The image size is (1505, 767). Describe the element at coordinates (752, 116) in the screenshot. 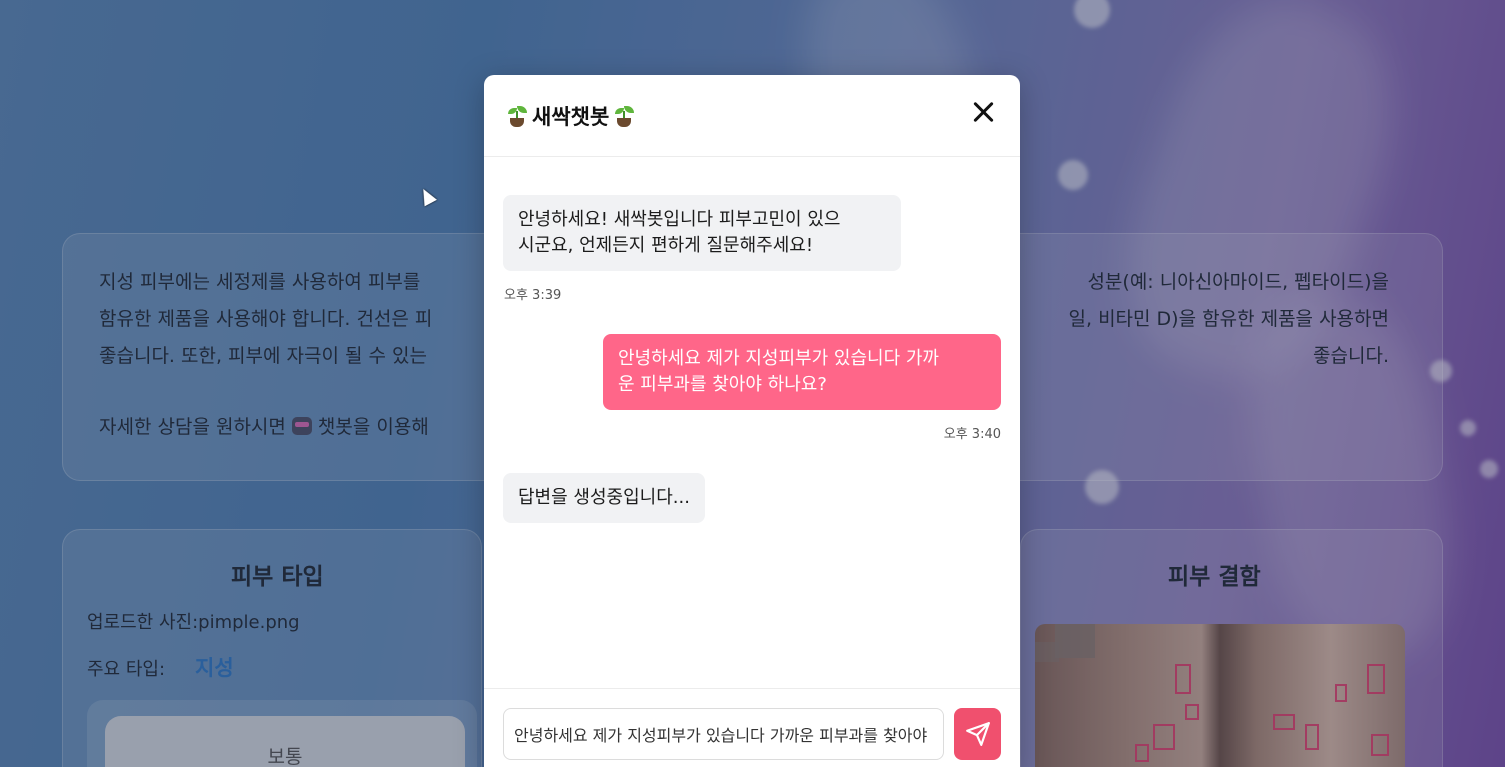

I see `chatbot-header: 새싹챗봇` at that location.